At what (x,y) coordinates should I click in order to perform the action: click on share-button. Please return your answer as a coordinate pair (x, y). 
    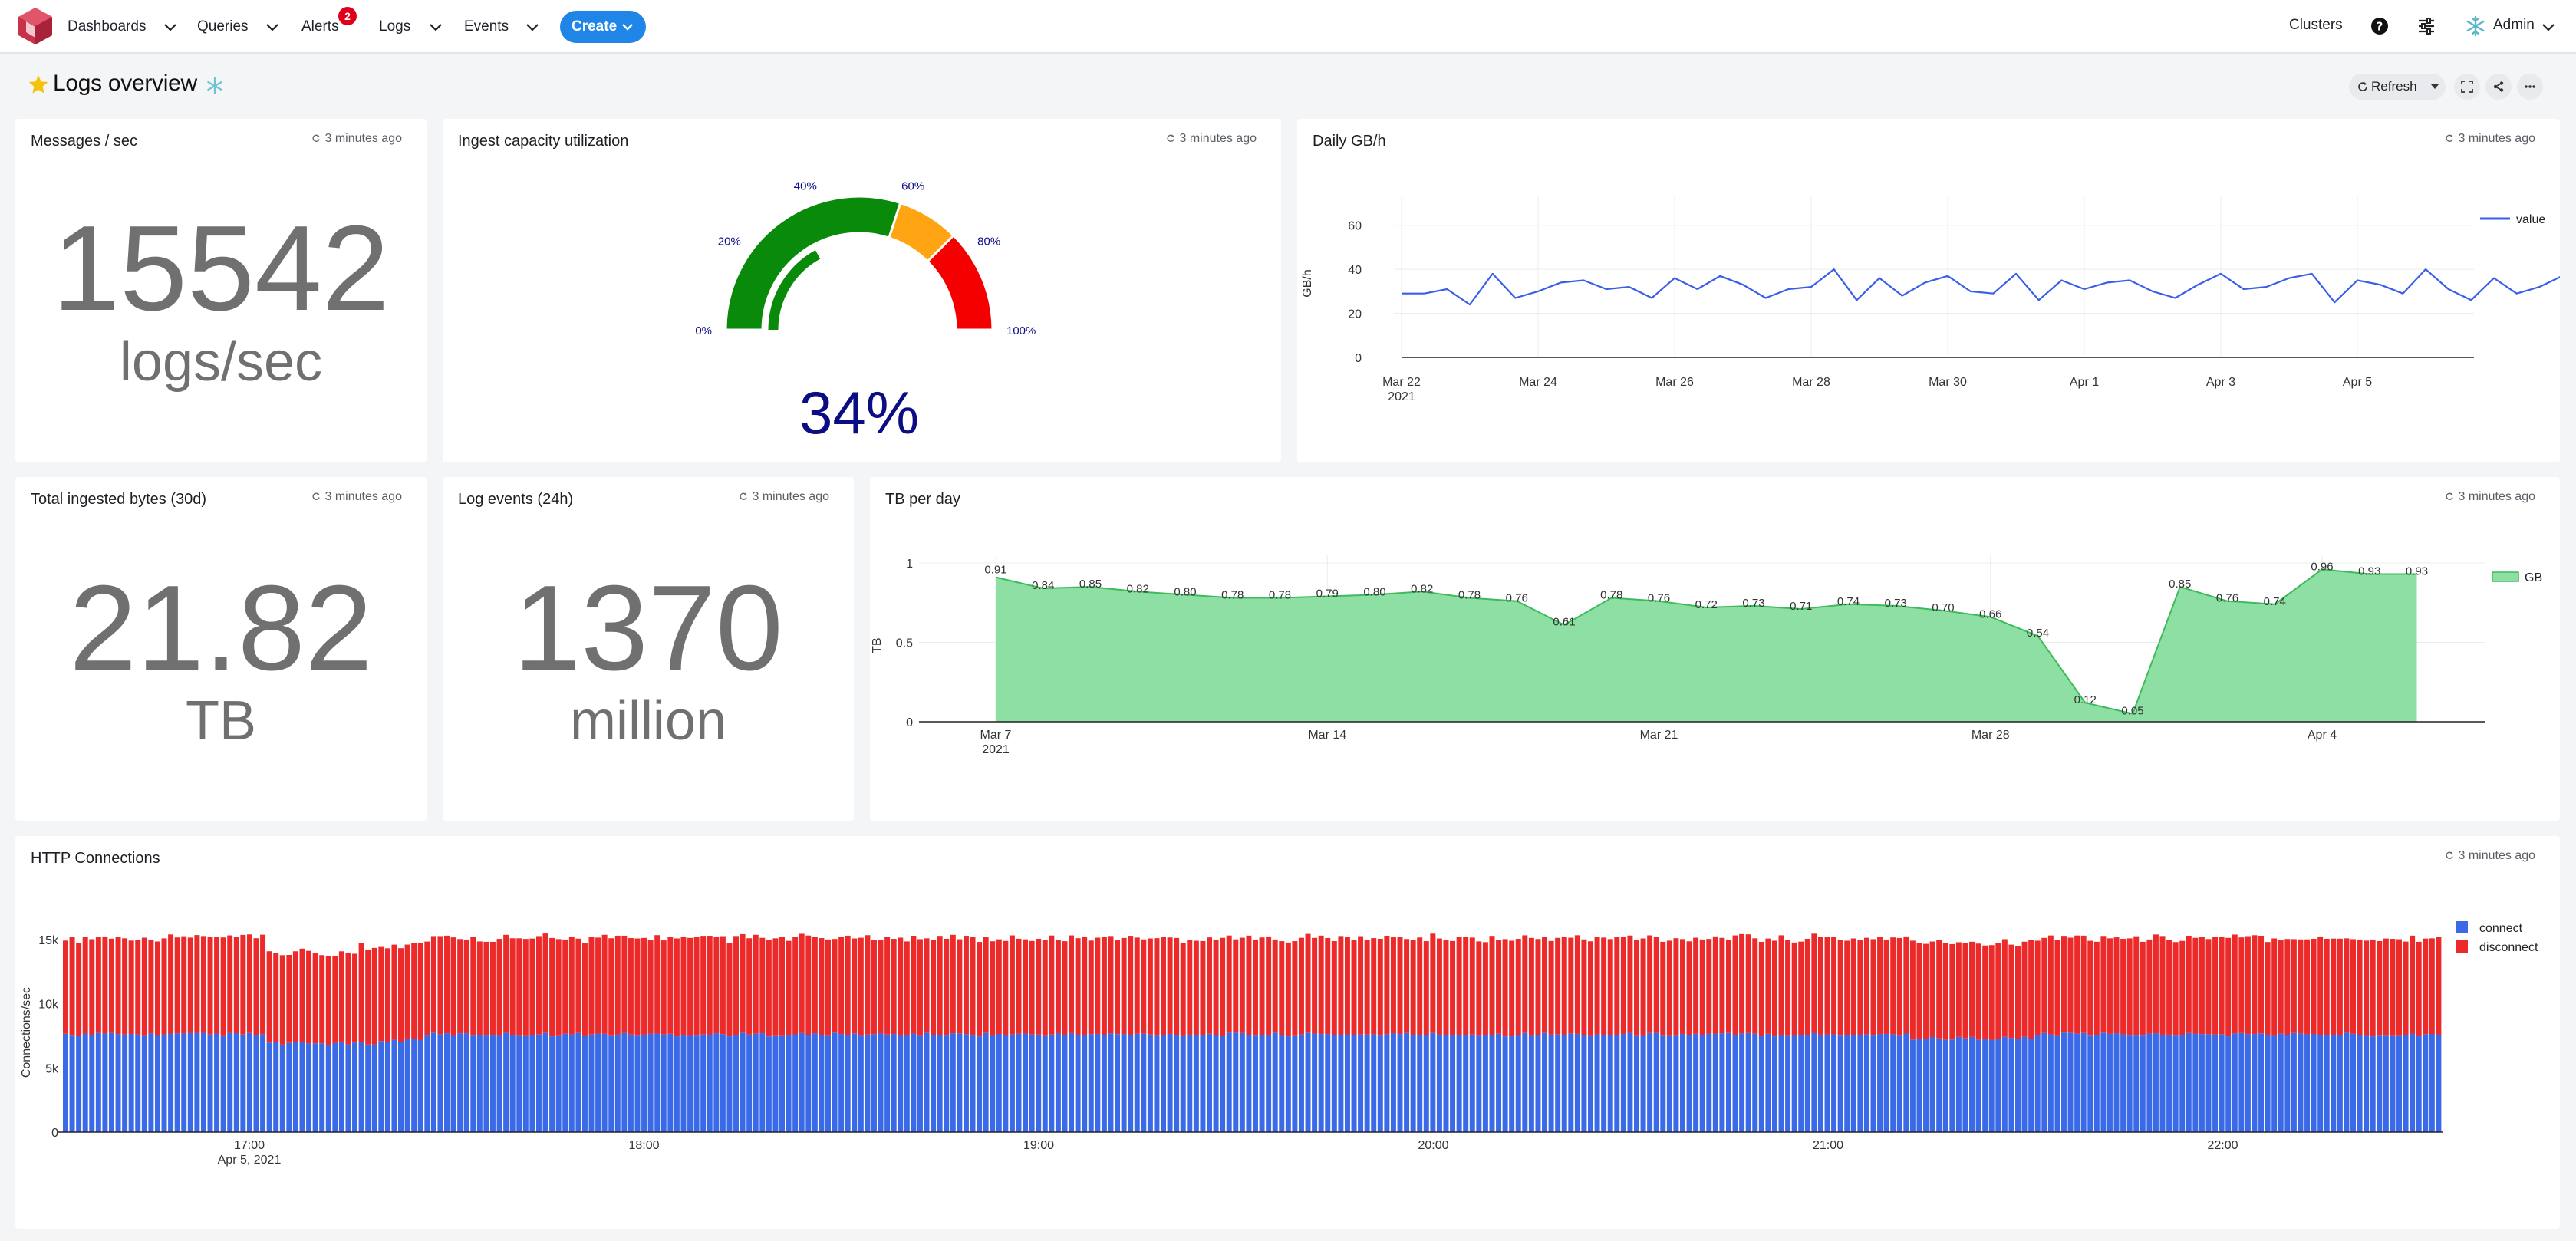
    Looking at the image, I should click on (2498, 87).